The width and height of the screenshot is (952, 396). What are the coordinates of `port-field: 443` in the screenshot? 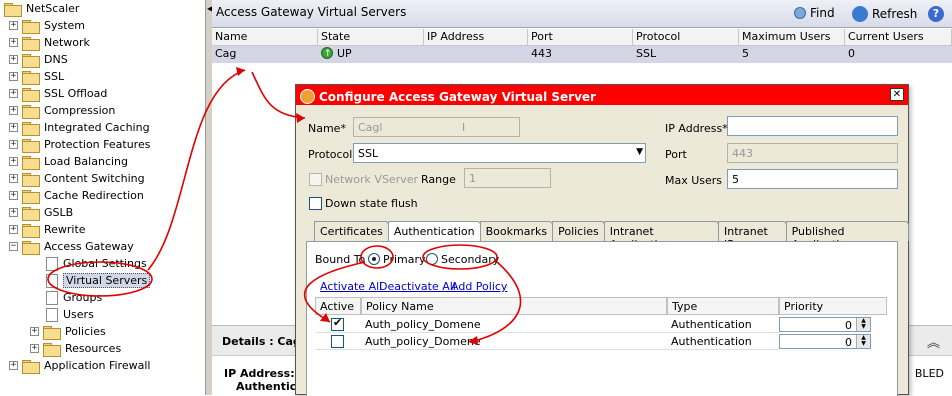 It's located at (812, 153).